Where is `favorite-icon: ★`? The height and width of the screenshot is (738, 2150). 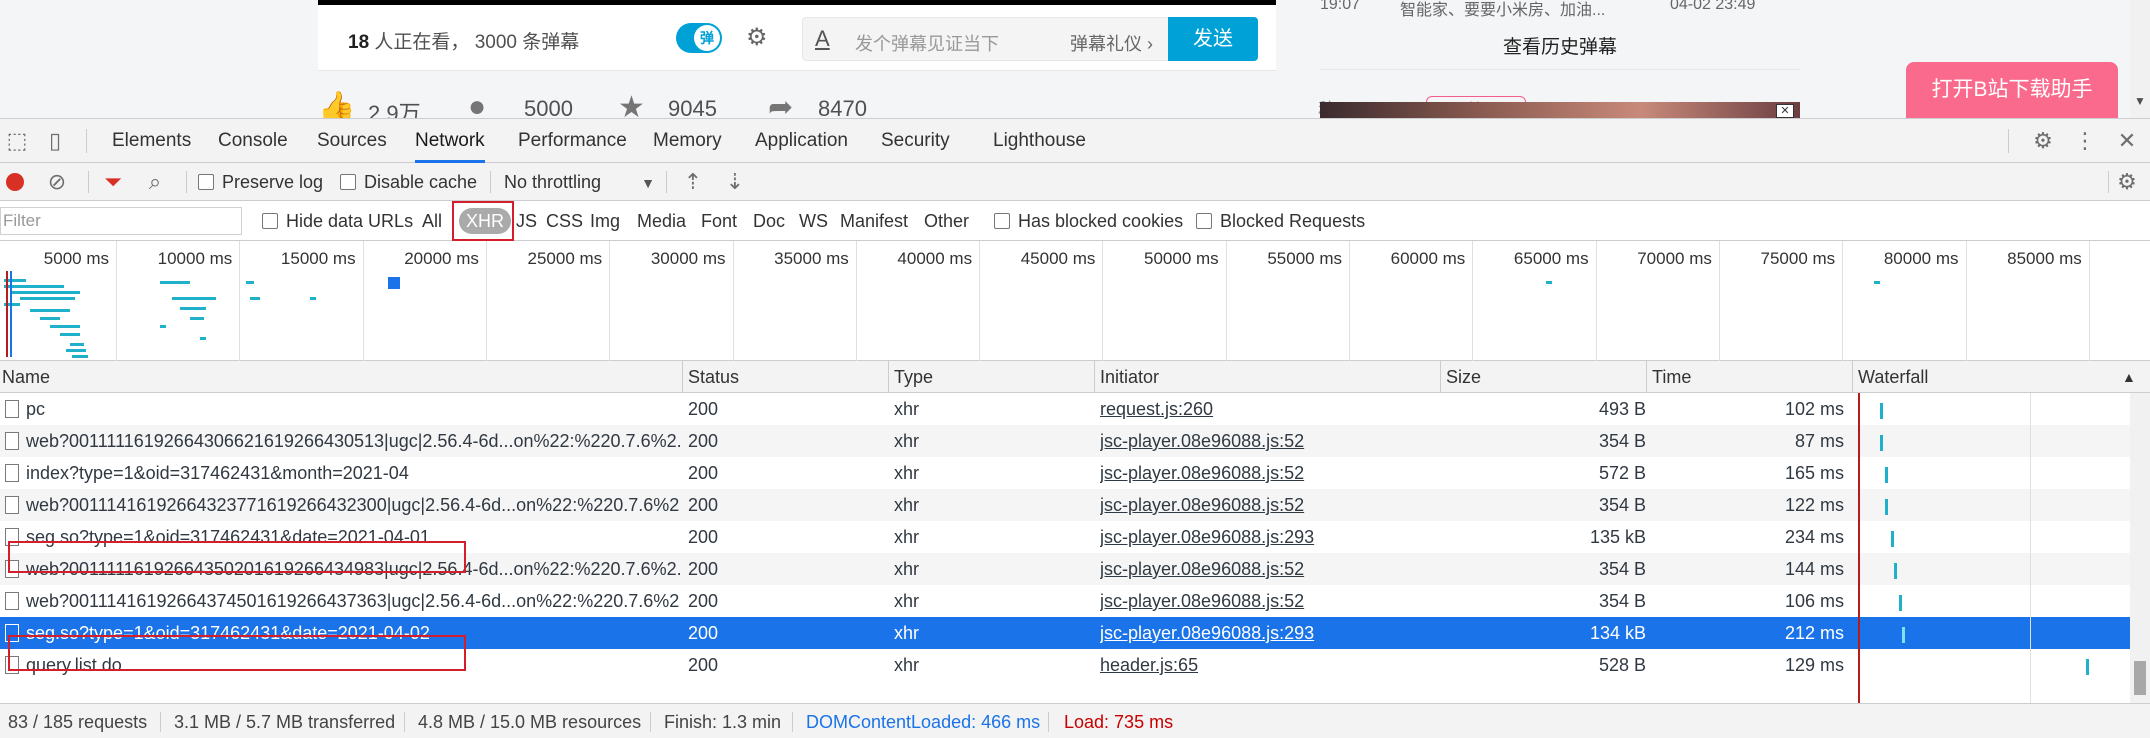
favorite-icon: ★ is located at coordinates (631, 104).